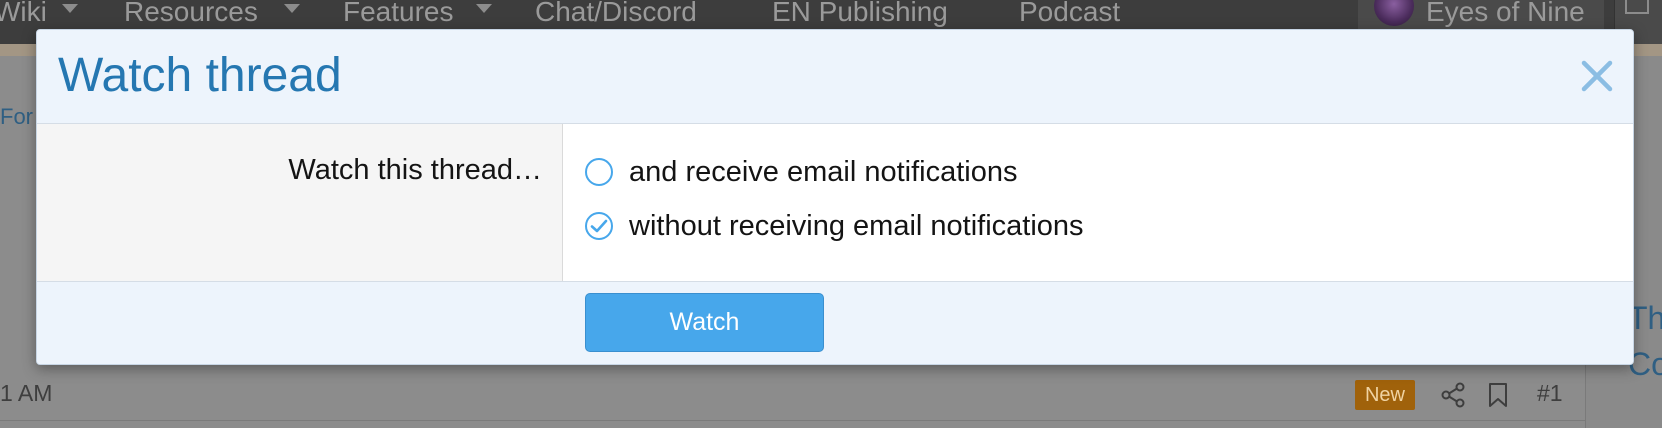  Describe the element at coordinates (616, 14) in the screenshot. I see `nav-chat-discord: Chat/Discord` at that location.